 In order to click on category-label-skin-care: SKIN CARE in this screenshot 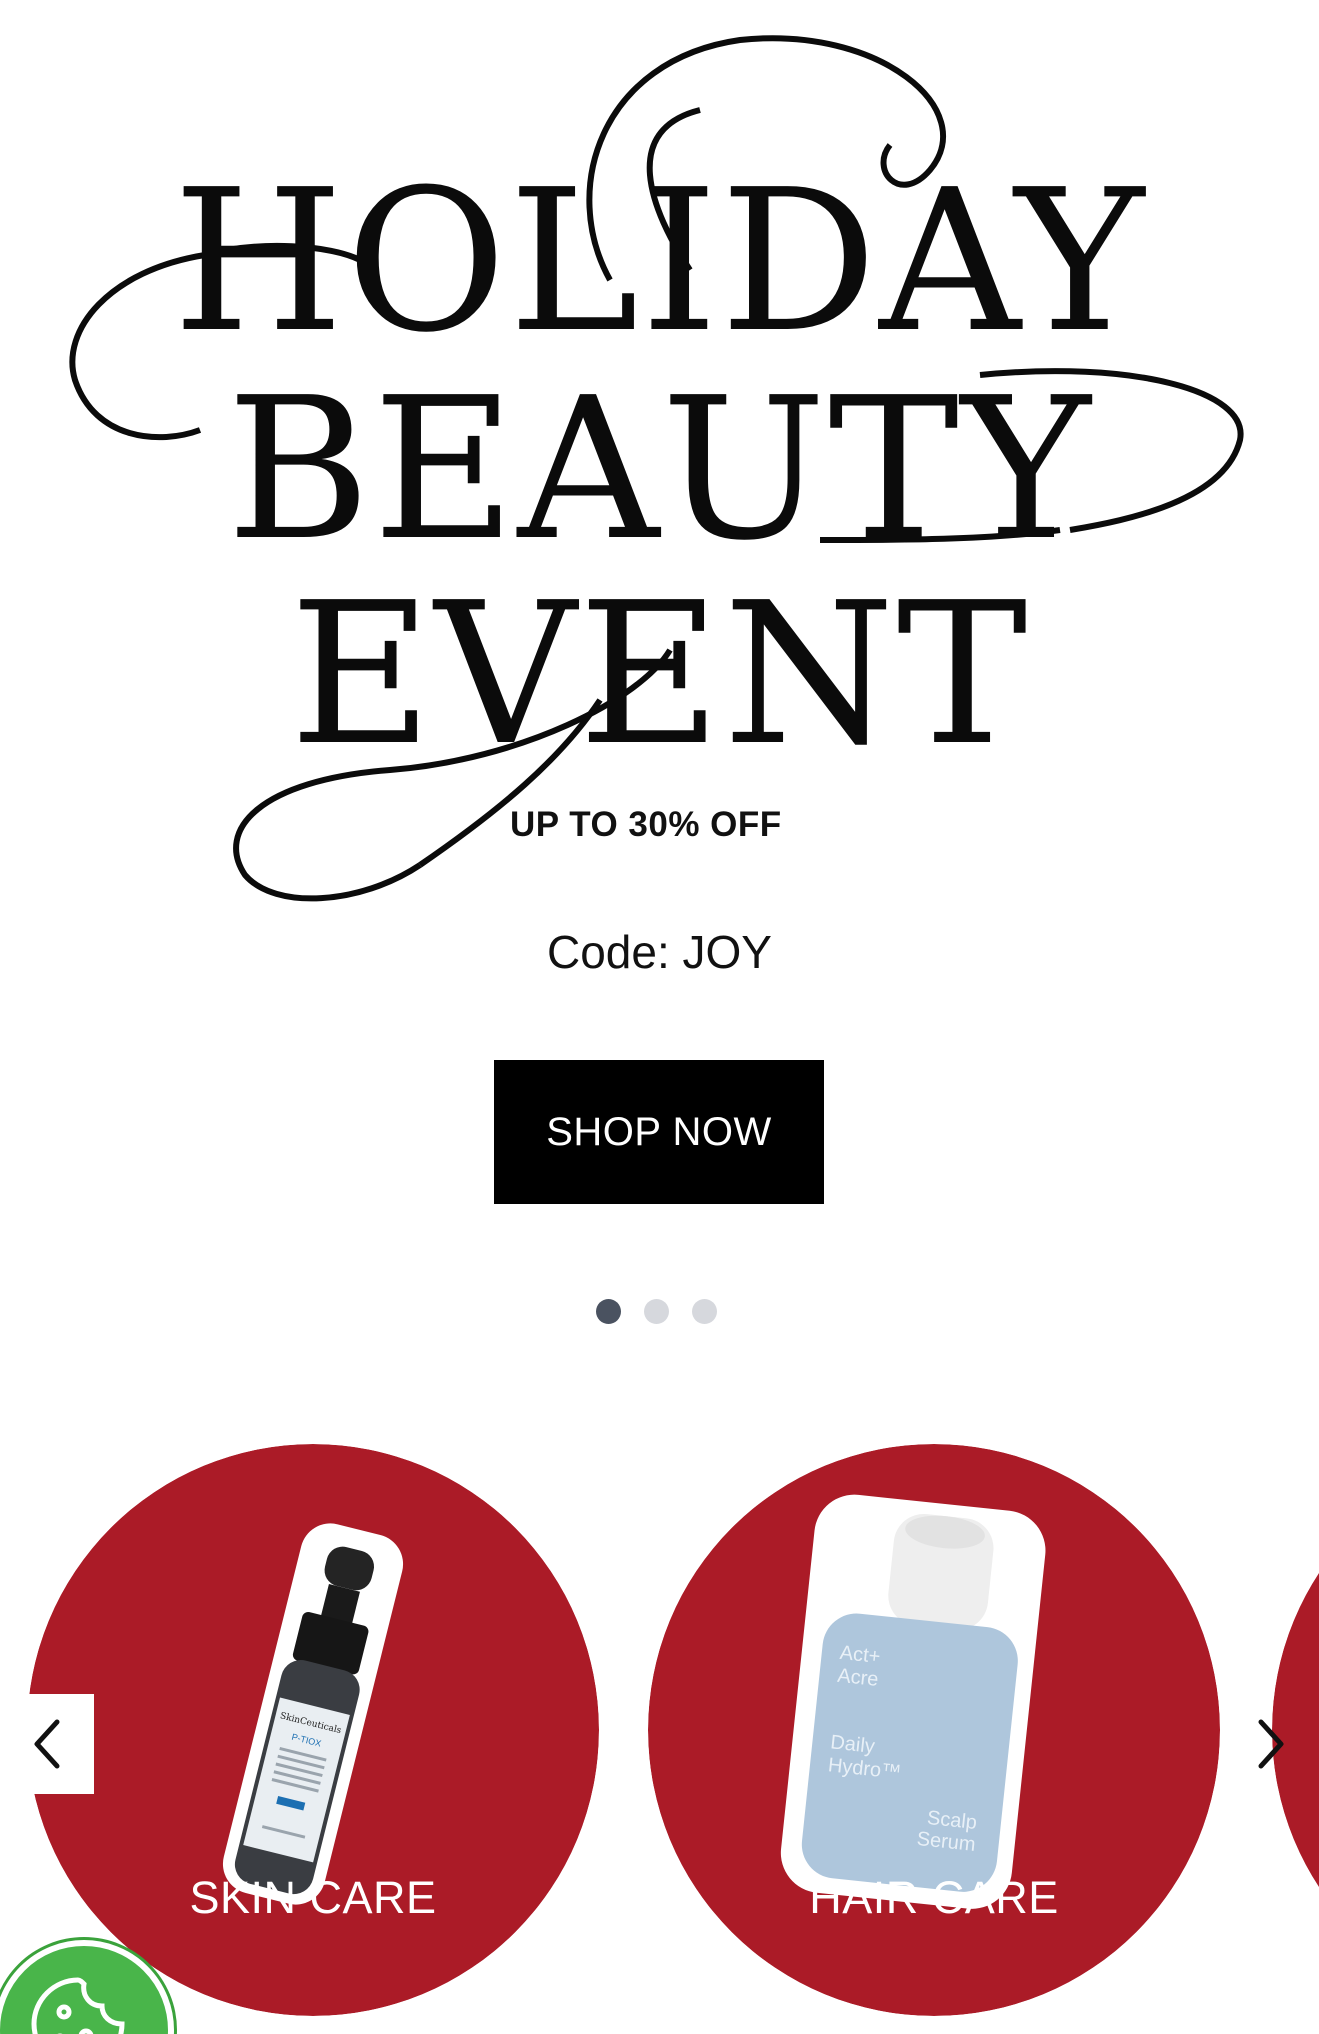, I will do `click(313, 1897)`.